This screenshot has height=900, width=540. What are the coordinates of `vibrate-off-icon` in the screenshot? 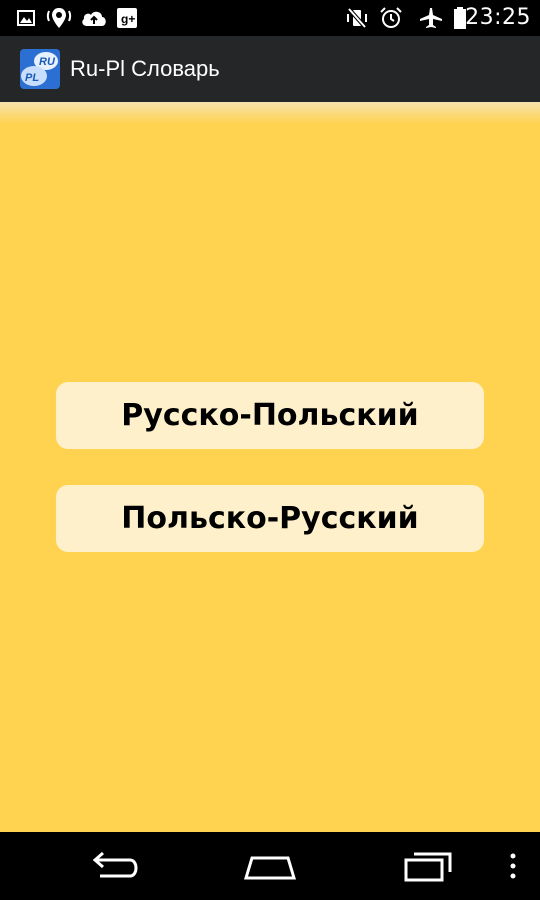 It's located at (357, 18).